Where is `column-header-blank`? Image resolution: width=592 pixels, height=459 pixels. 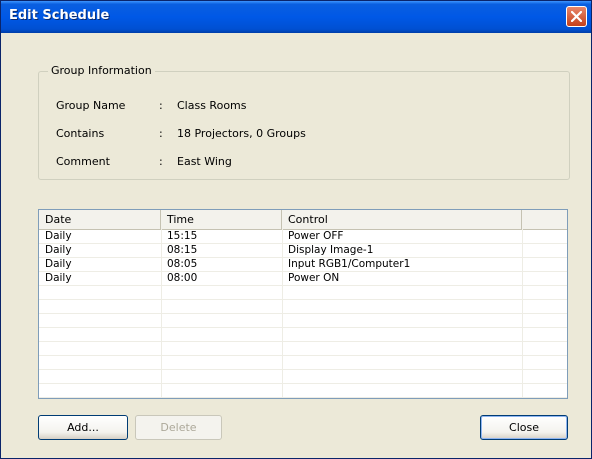
column-header-blank is located at coordinates (544, 219).